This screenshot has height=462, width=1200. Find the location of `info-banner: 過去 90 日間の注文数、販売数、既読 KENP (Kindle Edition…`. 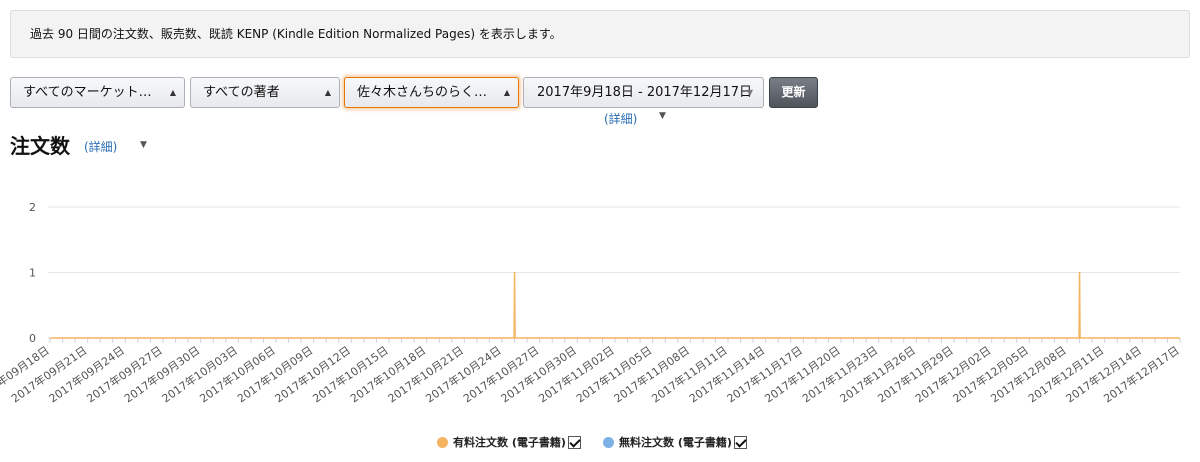

info-banner: 過去 90 日間の注文数、販売数、既読 KENP (Kindle Edition… is located at coordinates (600, 34).